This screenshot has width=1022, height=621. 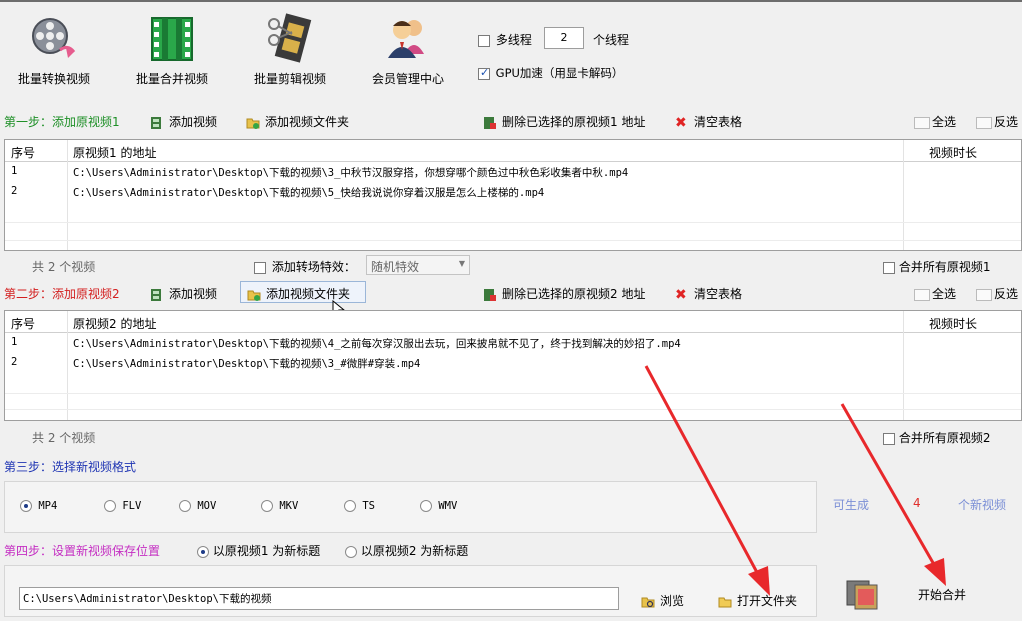 What do you see at coordinates (611, 40) in the screenshot?
I see `thread-unit-label: 个线程` at bounding box center [611, 40].